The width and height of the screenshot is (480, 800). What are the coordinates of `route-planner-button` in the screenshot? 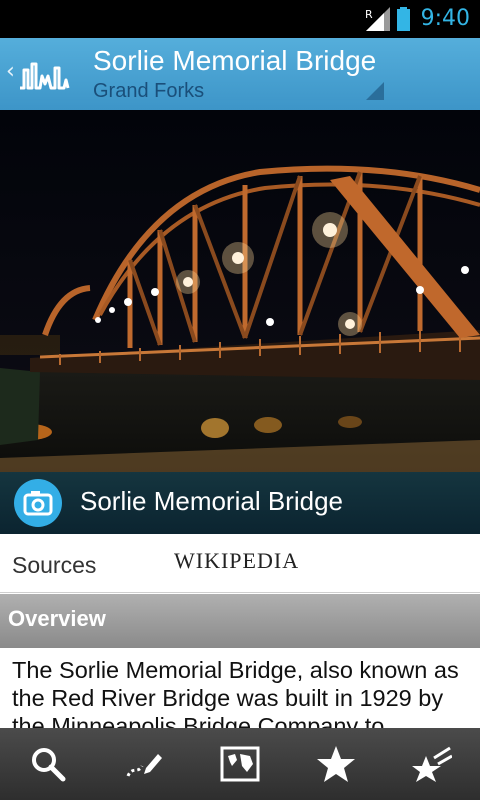 It's located at (144, 764).